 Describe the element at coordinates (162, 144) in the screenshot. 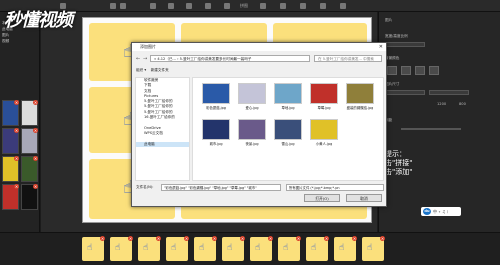

I see `nav-item: 此电脑` at that location.